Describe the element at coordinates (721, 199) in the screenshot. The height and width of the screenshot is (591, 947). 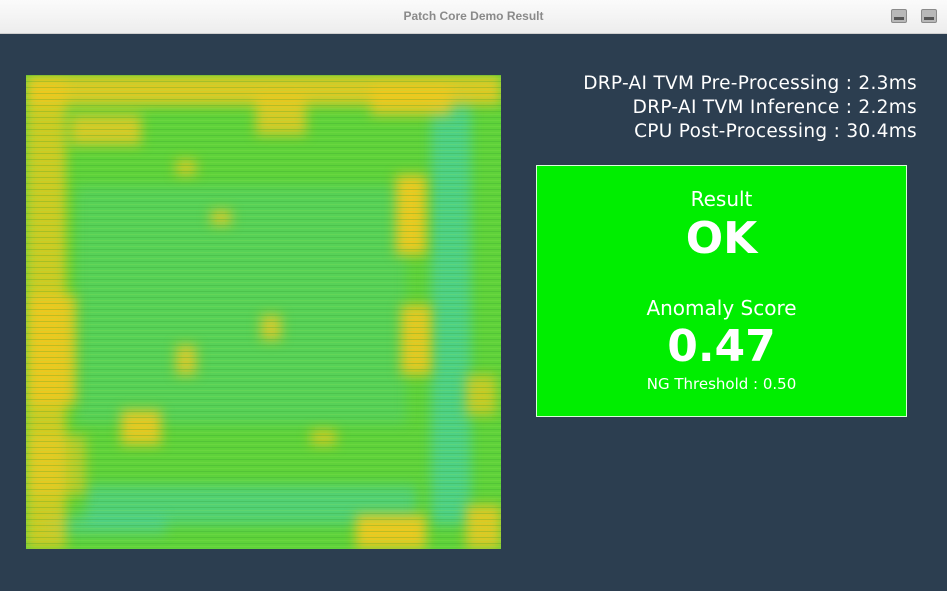
I see `result-label: Result` at that location.